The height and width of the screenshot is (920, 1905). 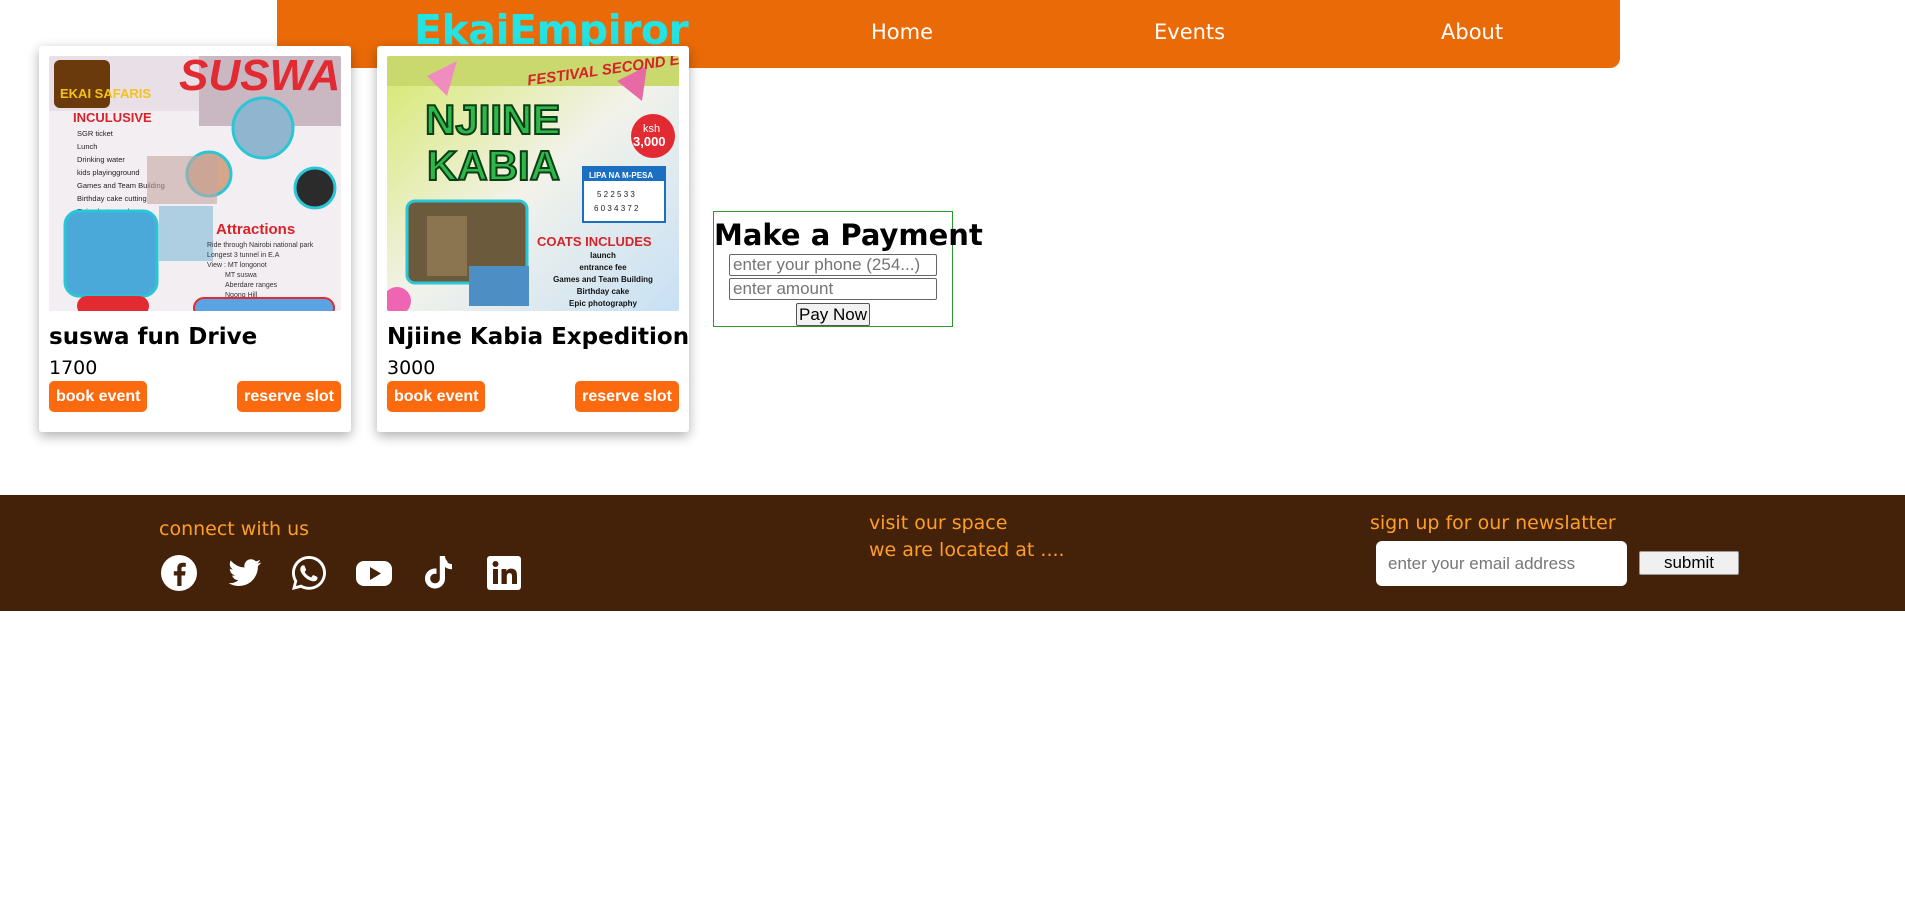 I want to click on nav-about-link: About, so click(x=1472, y=32).